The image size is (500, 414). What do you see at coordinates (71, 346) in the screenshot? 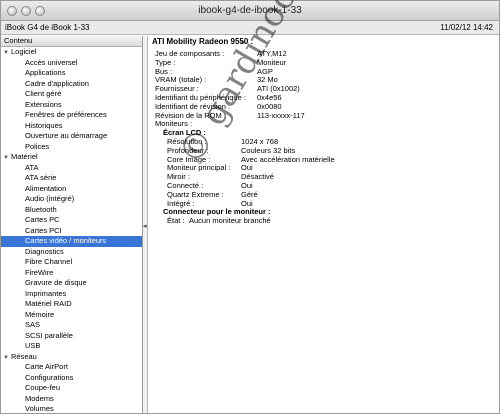
I see `sidebar-item: USB` at bounding box center [71, 346].